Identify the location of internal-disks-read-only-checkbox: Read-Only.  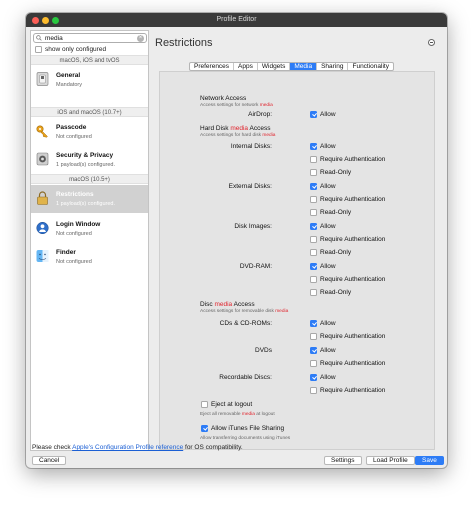
(330, 172).